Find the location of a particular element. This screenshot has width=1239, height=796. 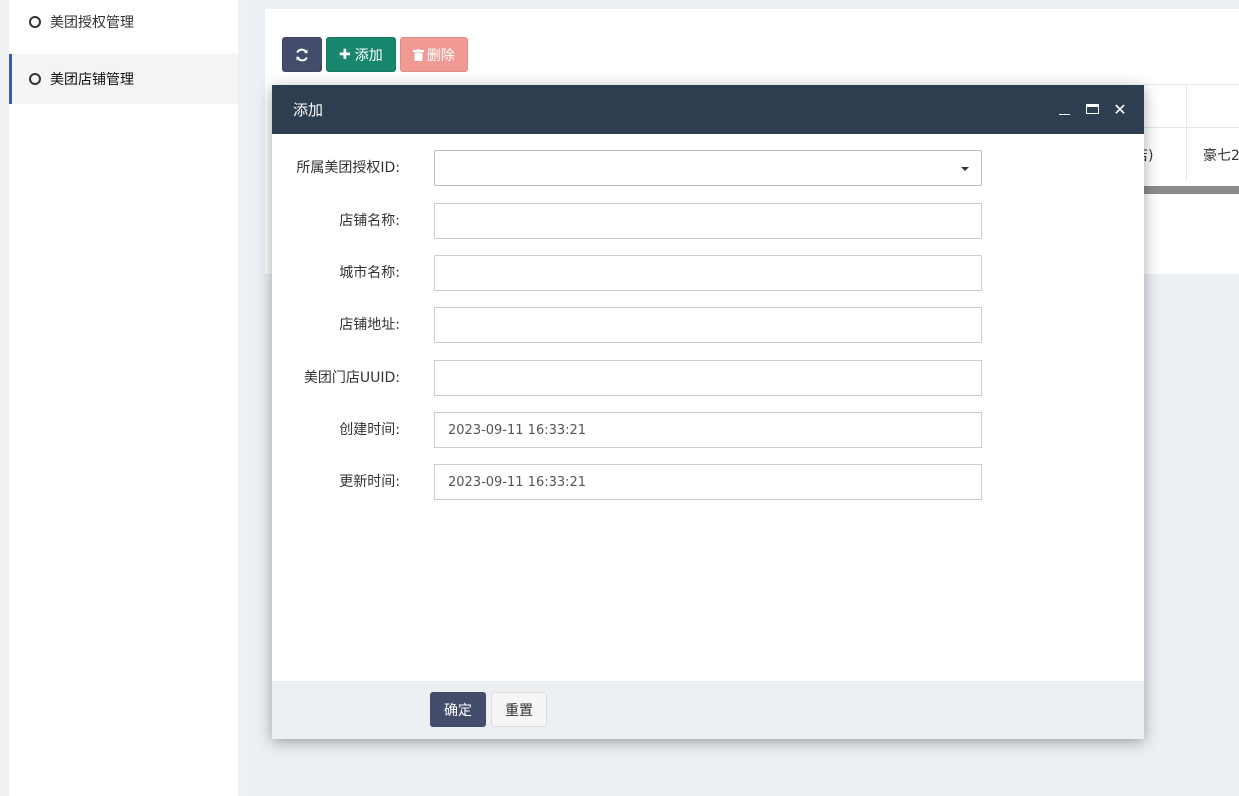

refresh-icon is located at coordinates (302, 54).